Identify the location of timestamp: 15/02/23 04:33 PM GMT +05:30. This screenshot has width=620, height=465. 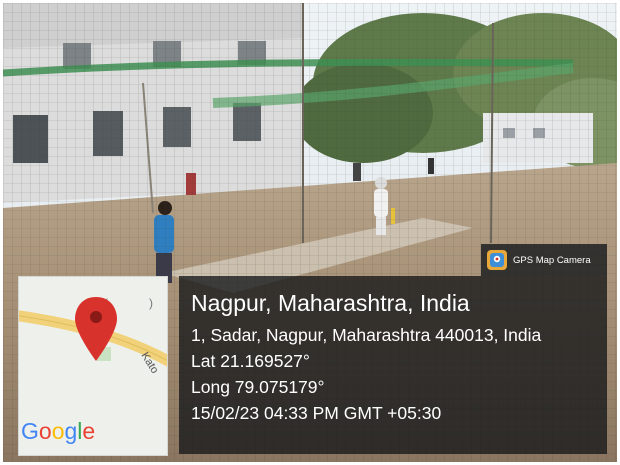
(316, 413).